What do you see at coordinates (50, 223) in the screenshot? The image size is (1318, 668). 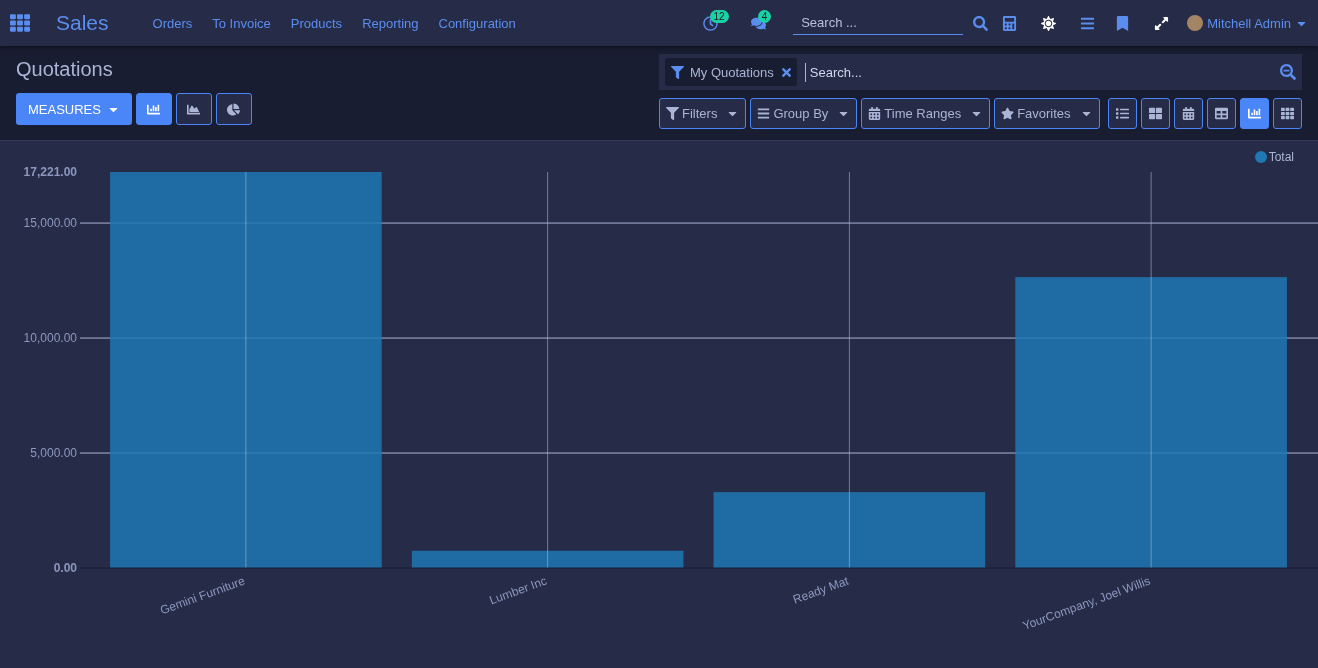 I see `axis-tick-label: 15,000.00` at bounding box center [50, 223].